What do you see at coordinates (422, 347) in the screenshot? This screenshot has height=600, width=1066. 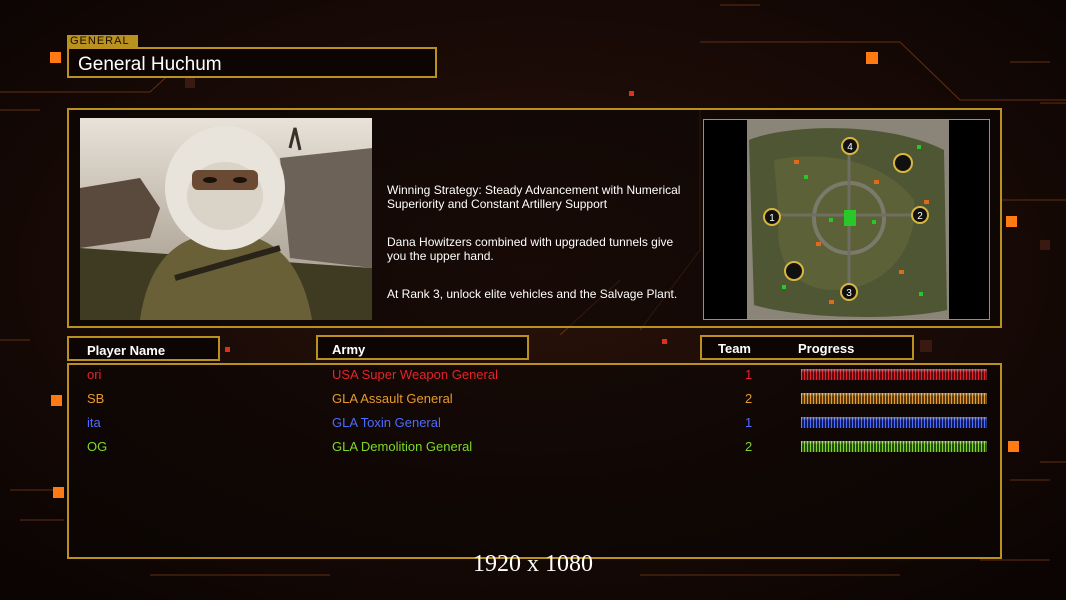 I see `header-army: Army` at bounding box center [422, 347].